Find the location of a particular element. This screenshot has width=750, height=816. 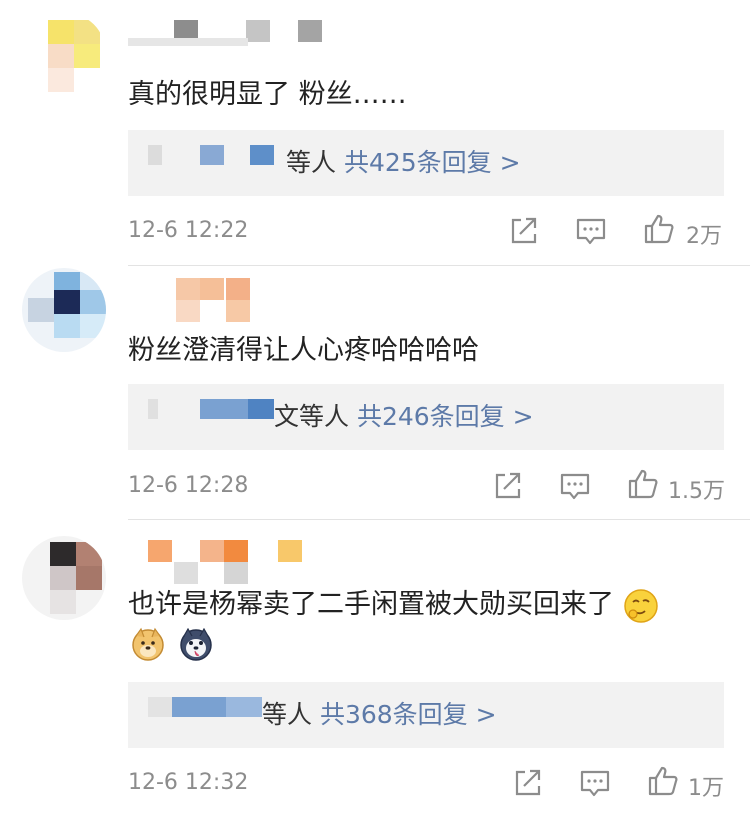

comment-text: 也许是杨幂卖了二手闲置被大勋买回来了 is located at coordinates (393, 605).